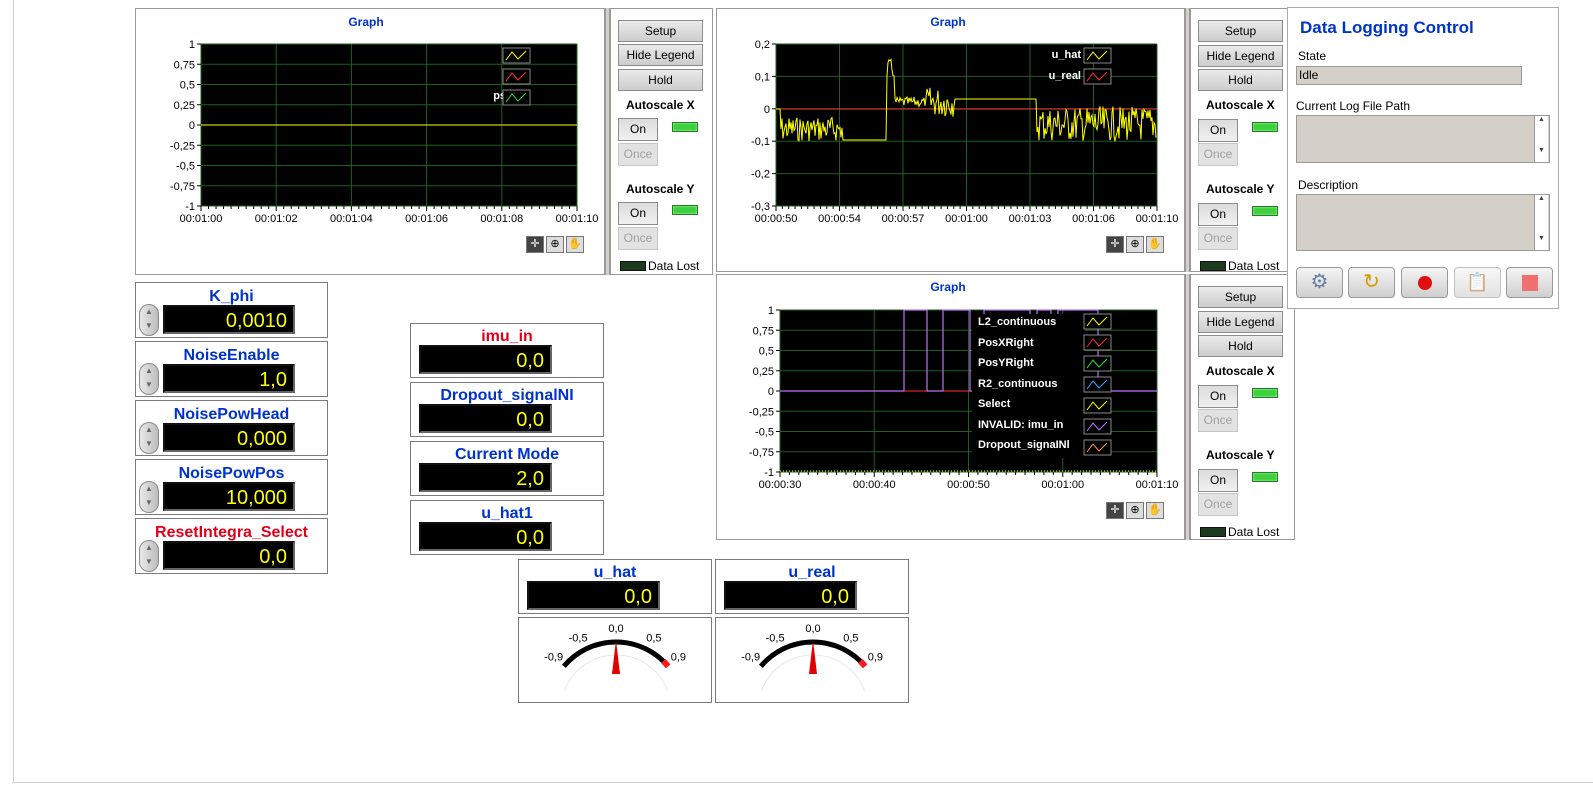 The image size is (1593, 797). What do you see at coordinates (507, 513) in the screenshot?
I see `indicator-label: u_hat1` at bounding box center [507, 513].